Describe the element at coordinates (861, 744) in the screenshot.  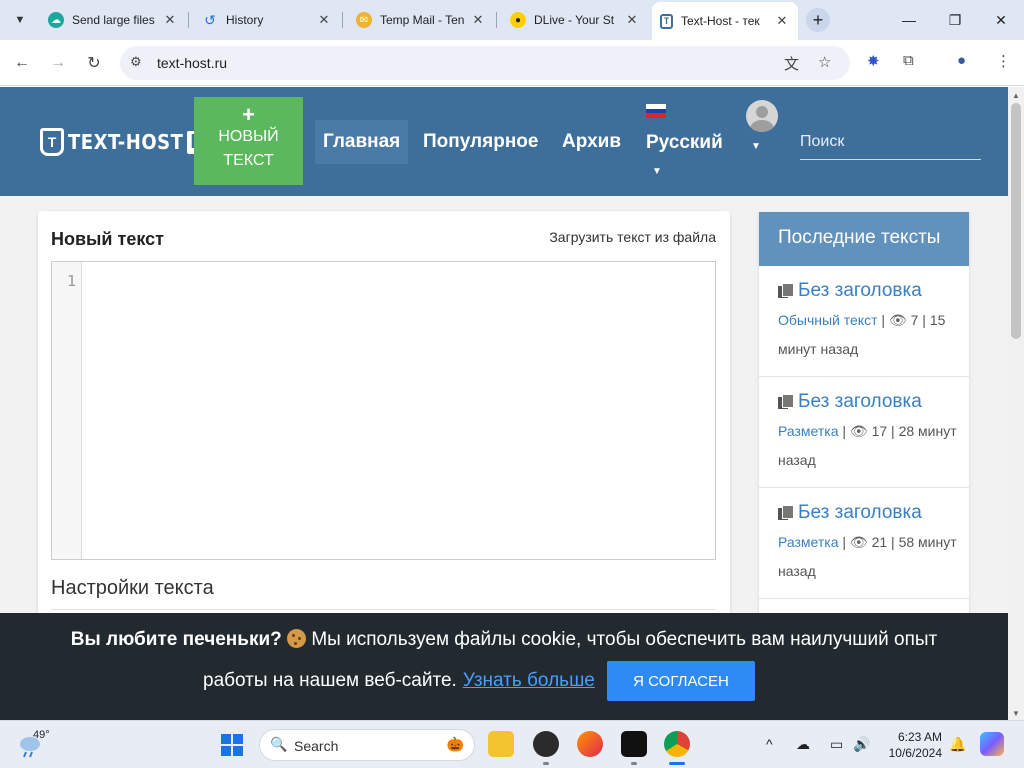
I see `volume-icon: 🔊` at that location.